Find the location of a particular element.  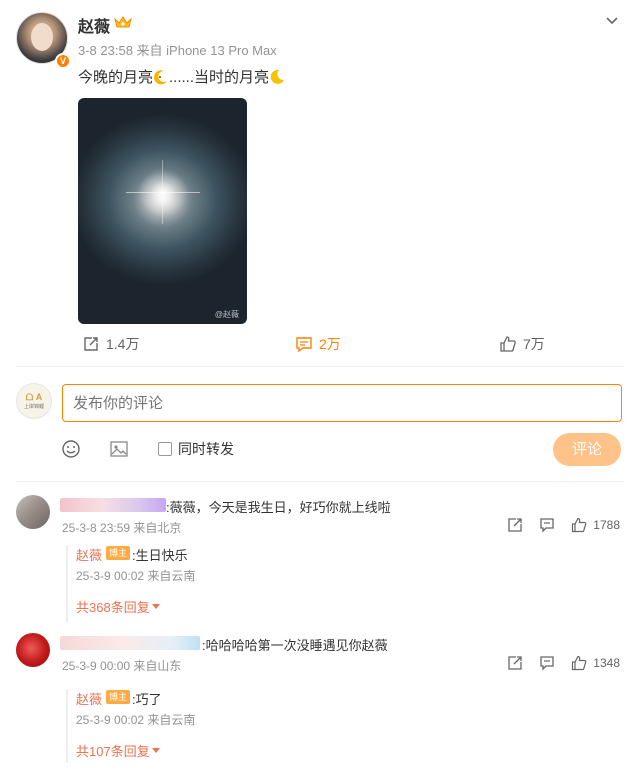

light-ray-horizontal is located at coordinates (163, 192).